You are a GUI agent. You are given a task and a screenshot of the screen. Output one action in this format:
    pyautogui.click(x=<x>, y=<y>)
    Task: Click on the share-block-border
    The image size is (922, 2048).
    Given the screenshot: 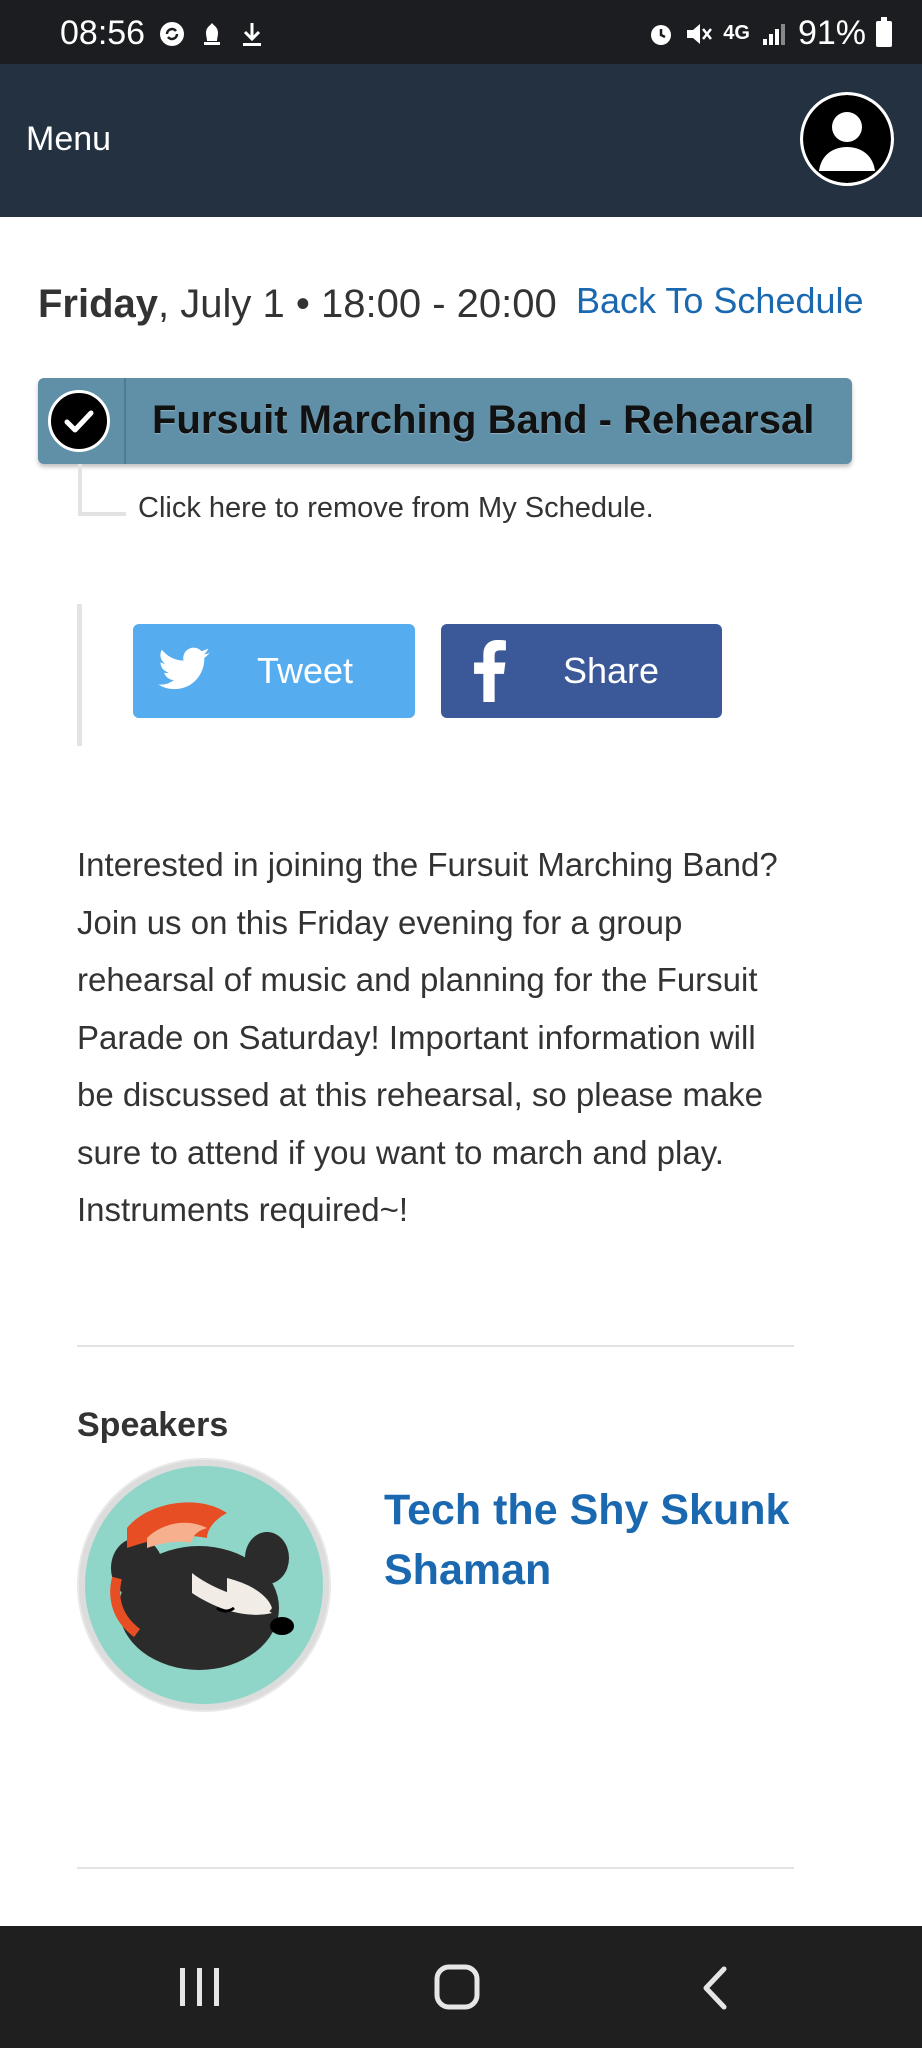 What is the action you would take?
    pyautogui.click(x=79, y=675)
    